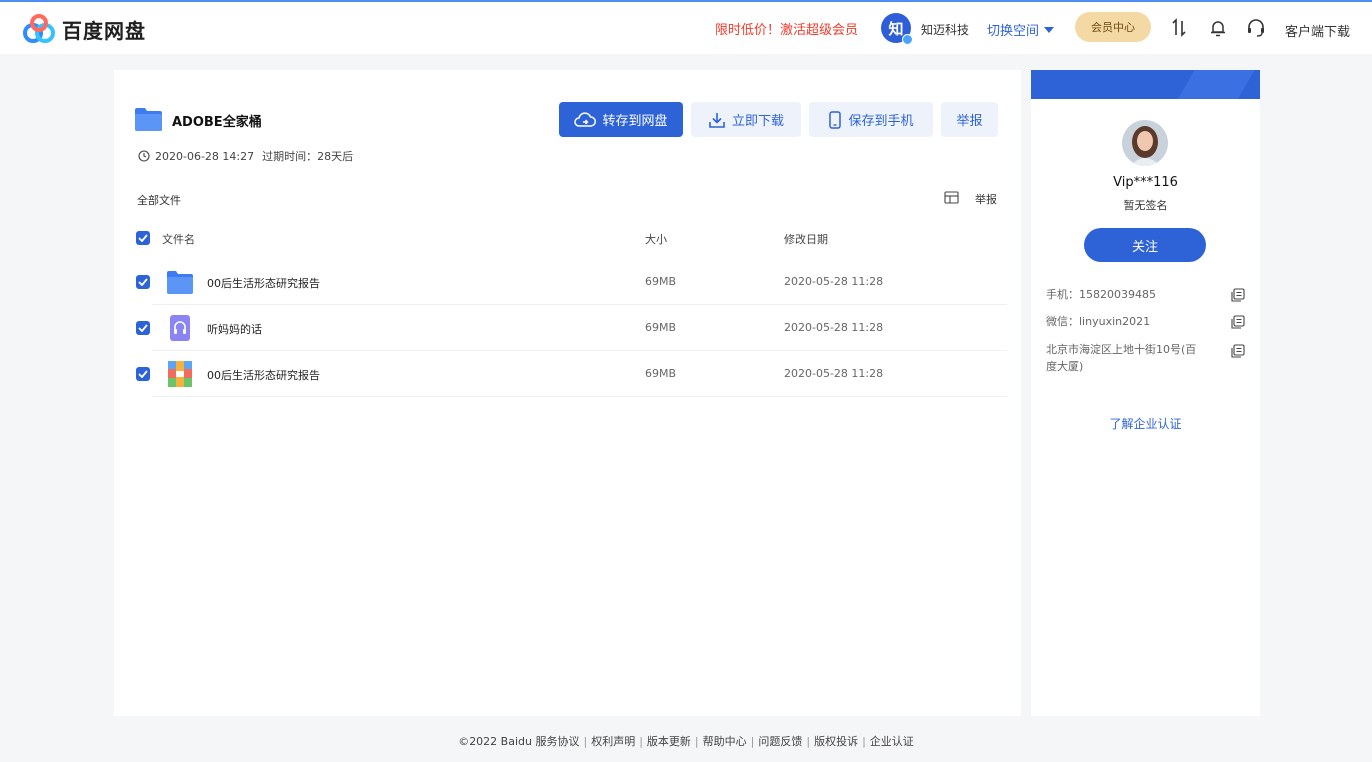  I want to click on caret-down-icon, so click(1049, 29).